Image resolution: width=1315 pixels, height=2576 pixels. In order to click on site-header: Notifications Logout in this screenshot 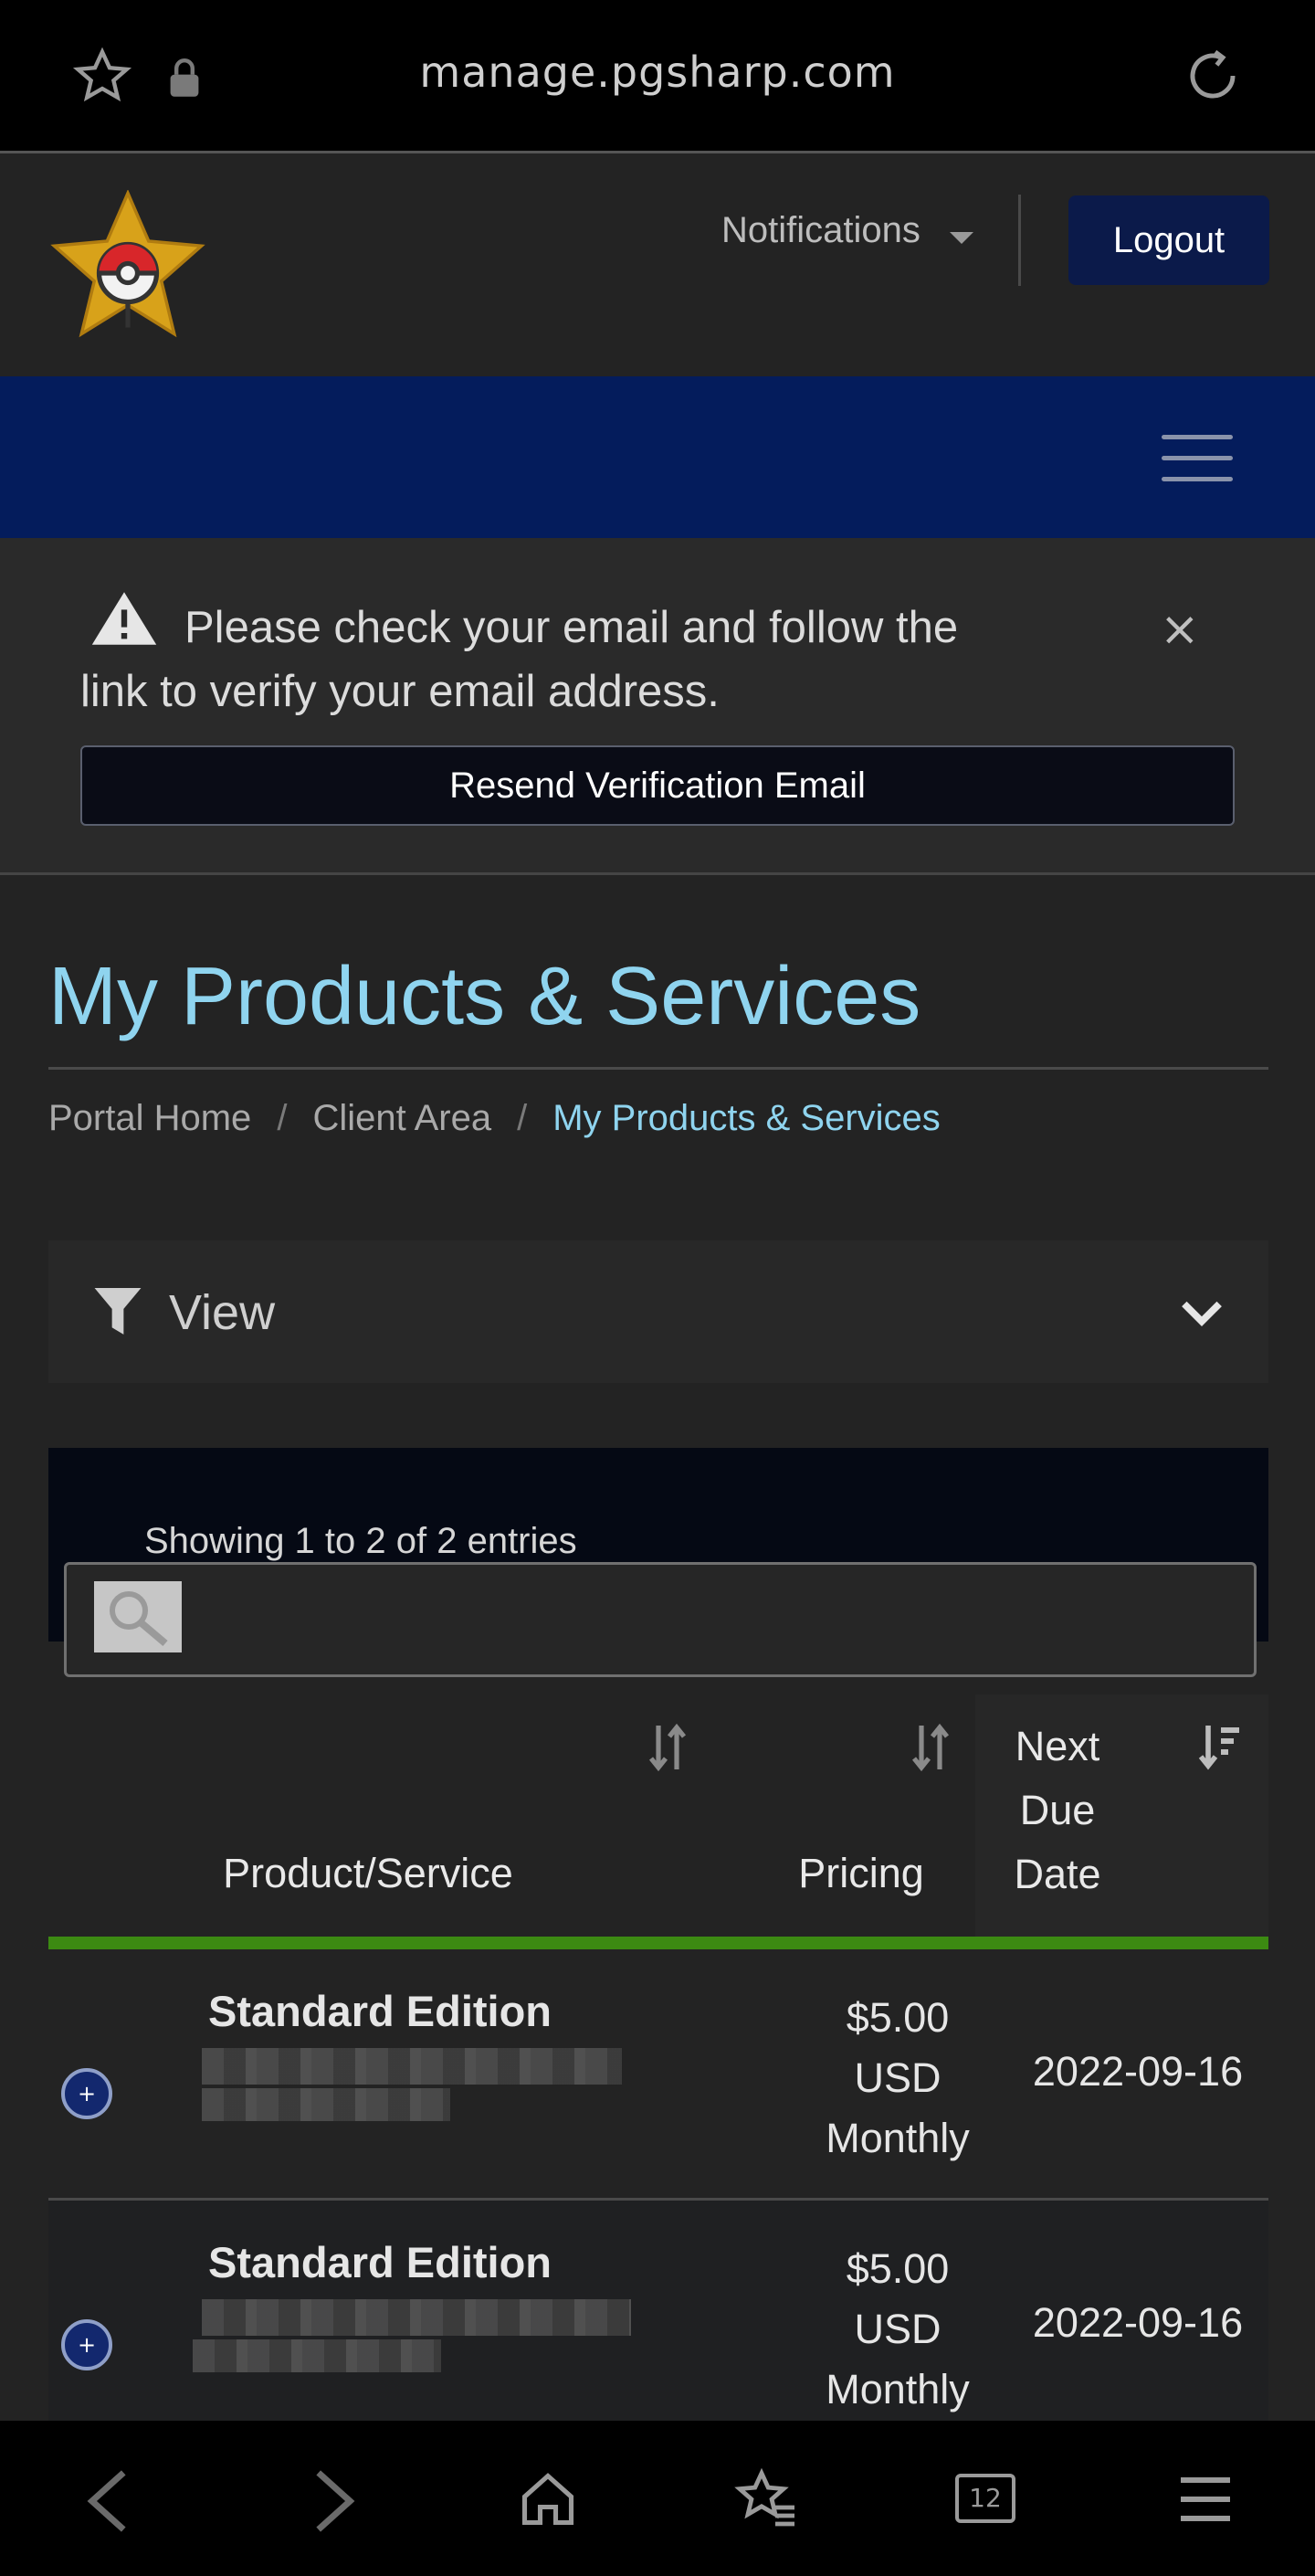, I will do `click(657, 265)`.